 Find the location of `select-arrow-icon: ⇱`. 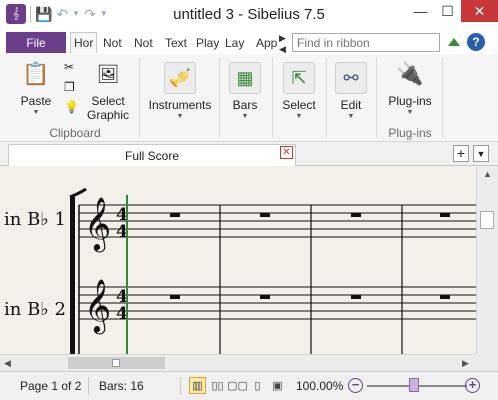

select-arrow-icon: ⇱ is located at coordinates (299, 78).